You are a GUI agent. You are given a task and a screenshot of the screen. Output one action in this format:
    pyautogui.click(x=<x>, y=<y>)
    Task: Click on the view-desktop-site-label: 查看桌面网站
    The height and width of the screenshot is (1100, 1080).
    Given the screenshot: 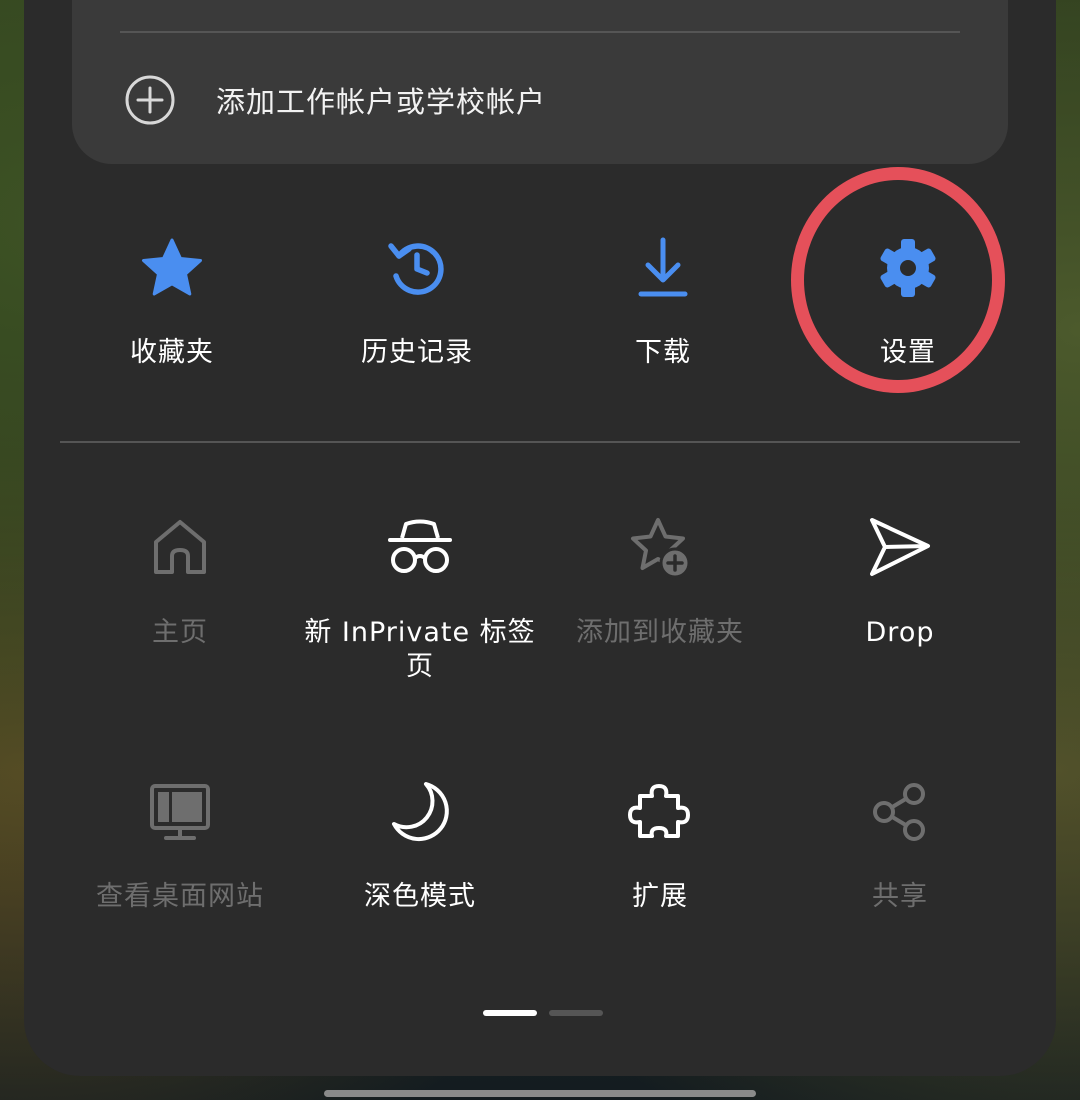 What is the action you would take?
    pyautogui.click(x=180, y=896)
    